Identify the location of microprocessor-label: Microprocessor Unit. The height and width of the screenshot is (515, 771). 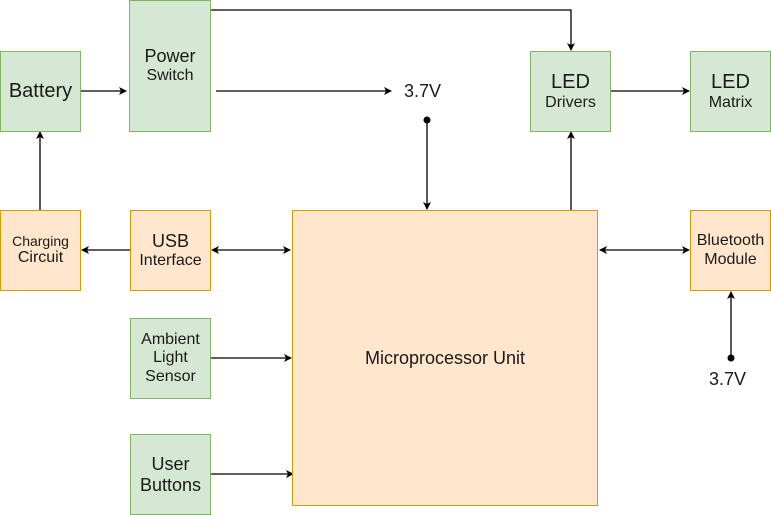
(445, 357).